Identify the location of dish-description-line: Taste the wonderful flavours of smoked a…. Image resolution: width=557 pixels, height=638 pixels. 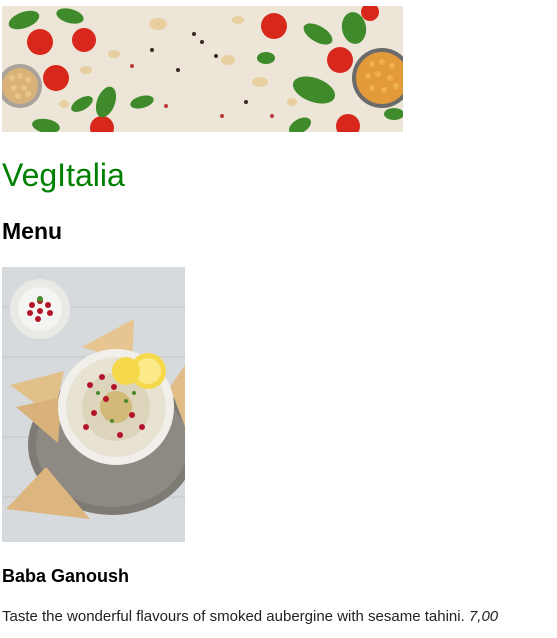
(250, 617).